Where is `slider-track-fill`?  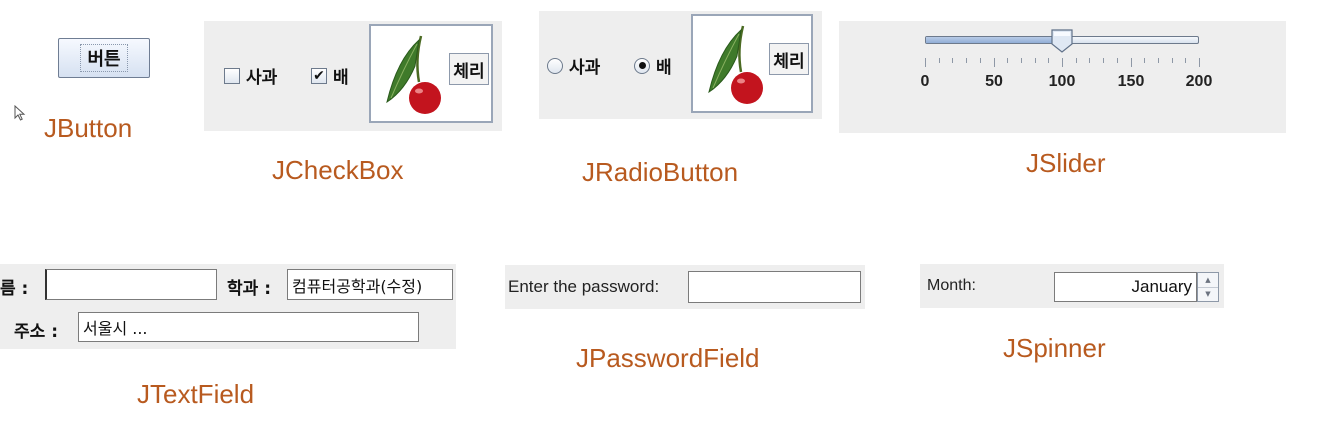
slider-track-fill is located at coordinates (994, 40).